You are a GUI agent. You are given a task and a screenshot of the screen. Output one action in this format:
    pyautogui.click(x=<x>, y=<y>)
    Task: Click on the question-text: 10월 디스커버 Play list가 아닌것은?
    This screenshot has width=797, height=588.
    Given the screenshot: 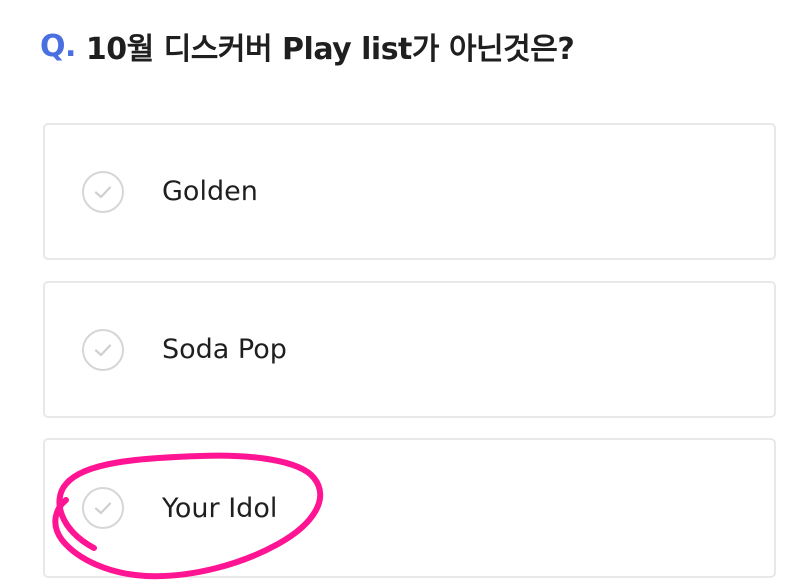 What is the action you would take?
    pyautogui.click(x=330, y=49)
    